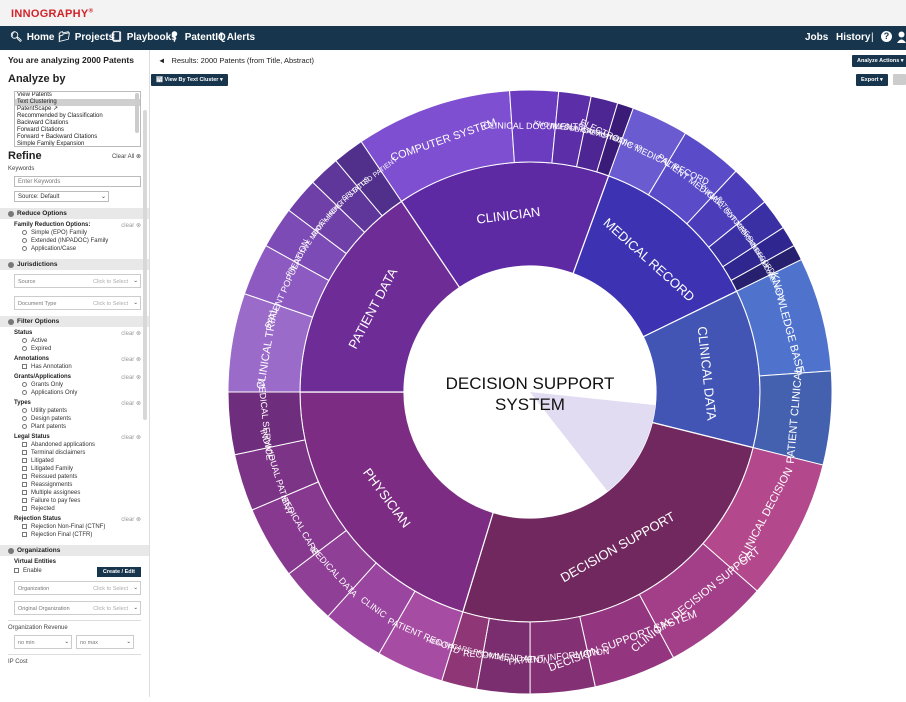  I want to click on reduce-options-section: Reduce Options, so click(74, 213).